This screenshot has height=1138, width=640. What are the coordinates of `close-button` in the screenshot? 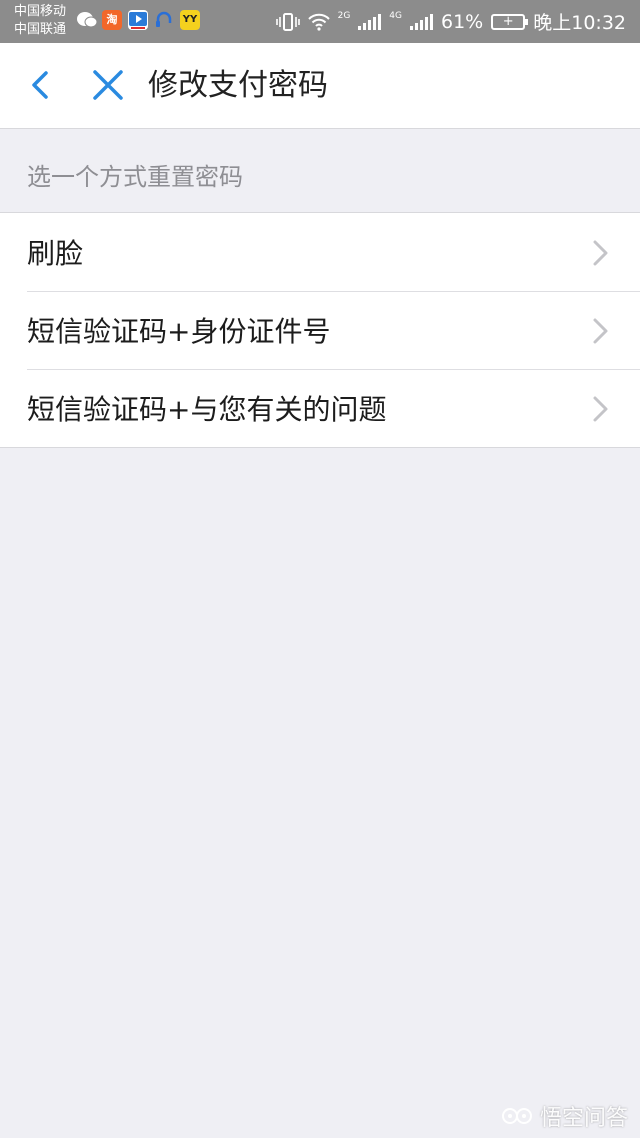 It's located at (108, 85).